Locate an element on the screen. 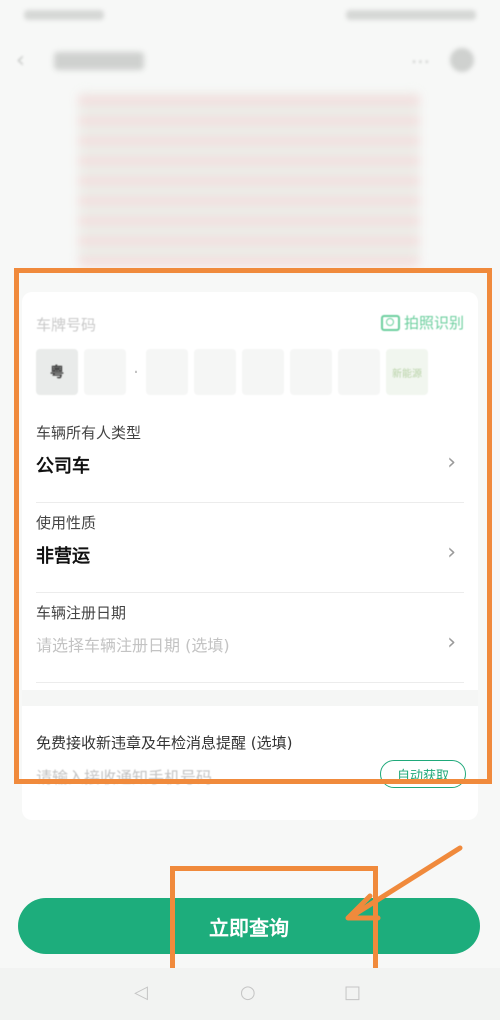 This screenshot has height=1020, width=500. license-image is located at coordinates (249, 179).